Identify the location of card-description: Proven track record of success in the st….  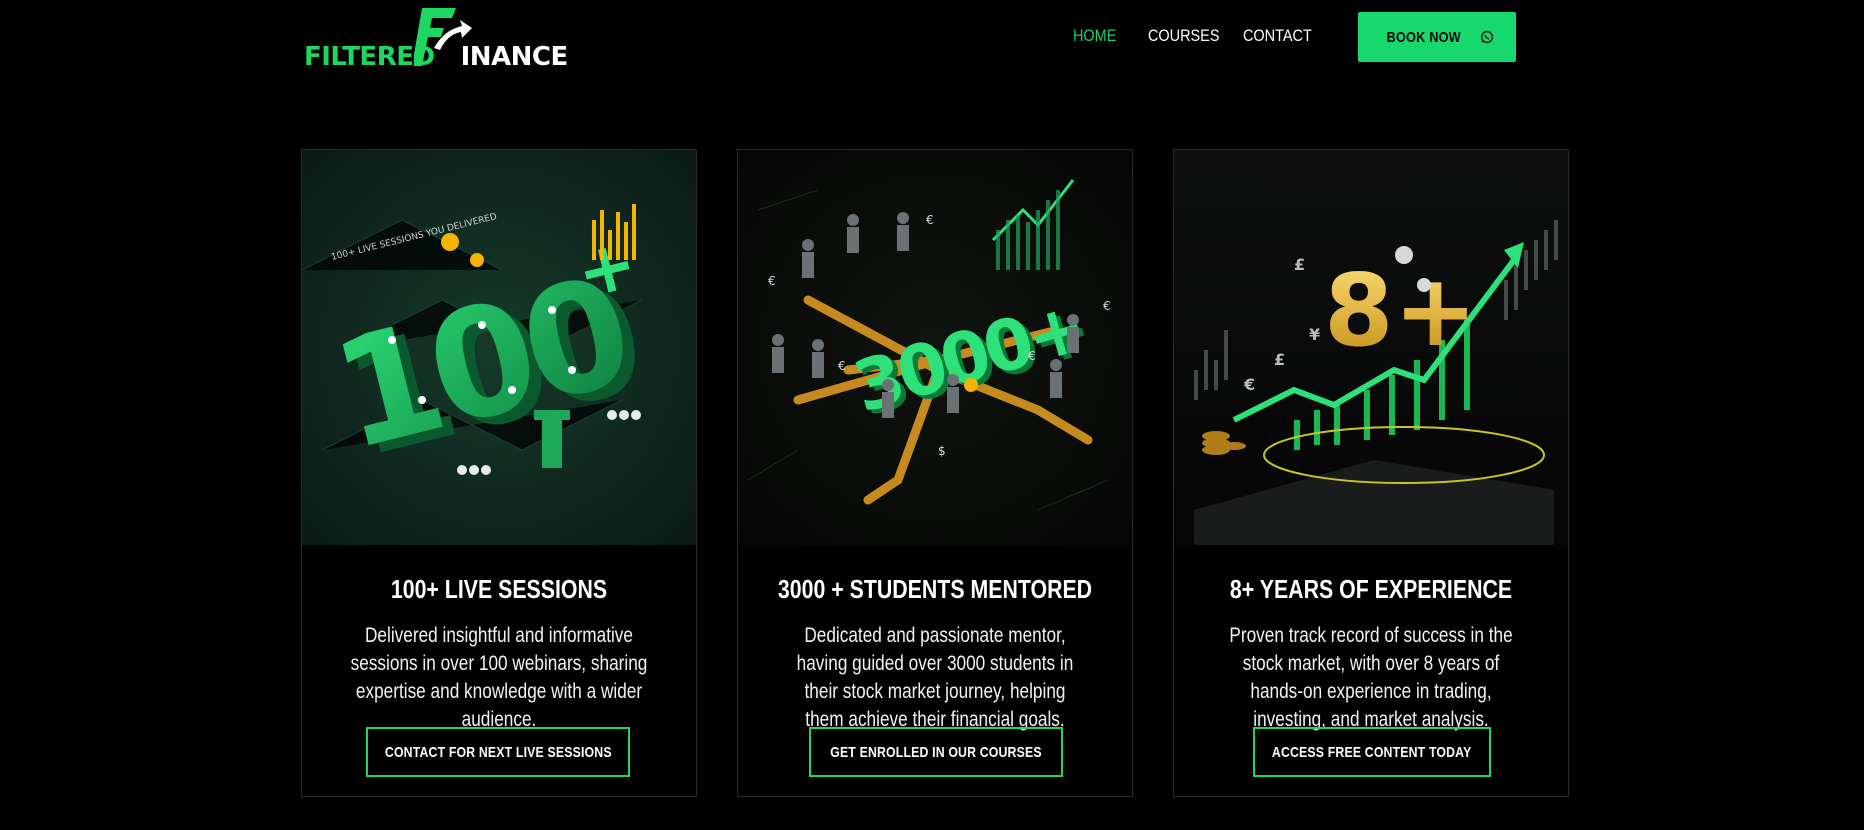
(1371, 677).